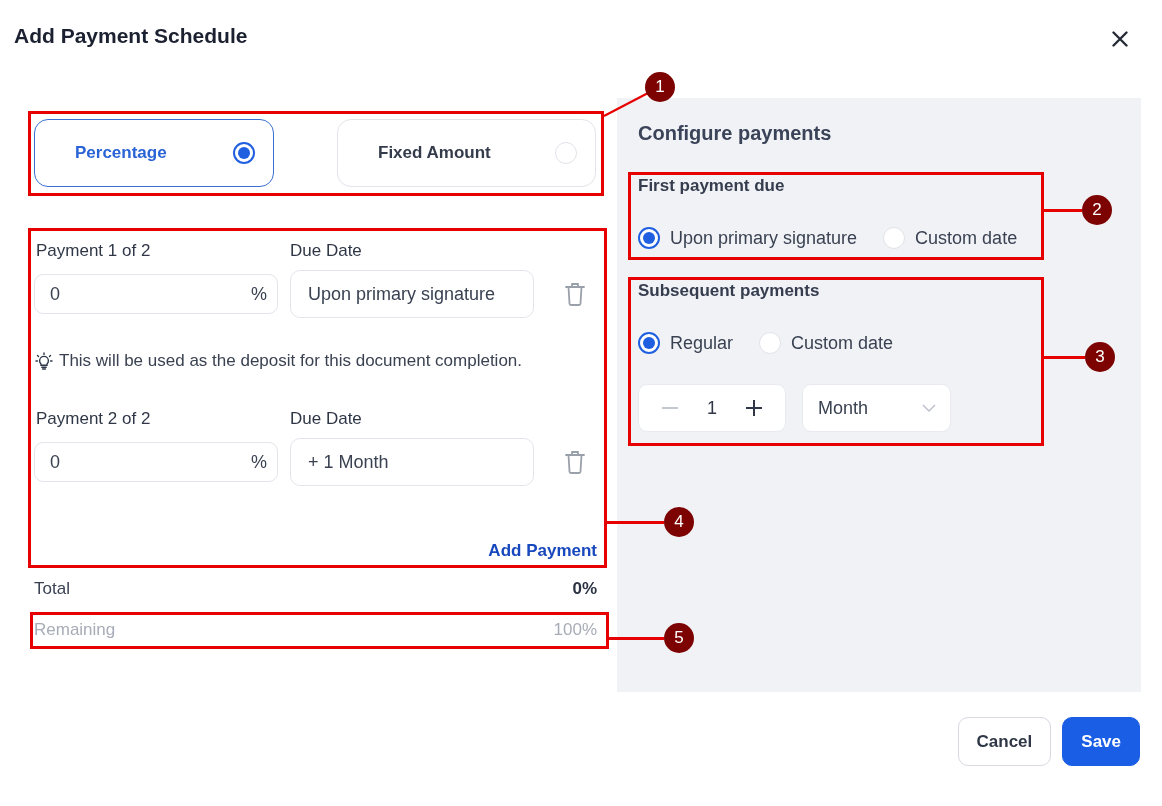 The height and width of the screenshot is (806, 1162). I want to click on payment-label: Payment 2 of 2, so click(93, 419).